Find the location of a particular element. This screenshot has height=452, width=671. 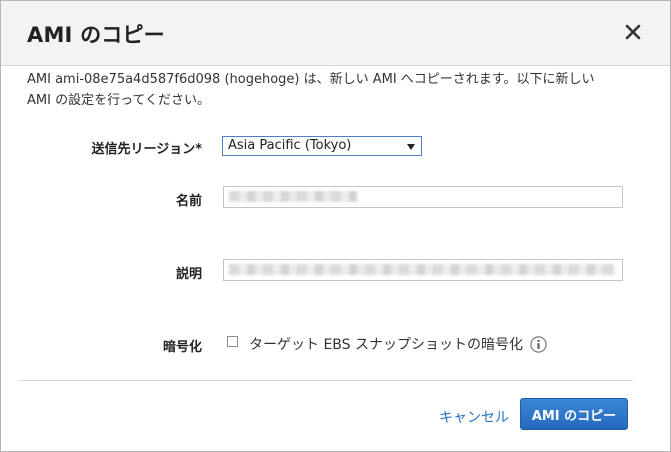

description-label: 説明 is located at coordinates (188, 274).